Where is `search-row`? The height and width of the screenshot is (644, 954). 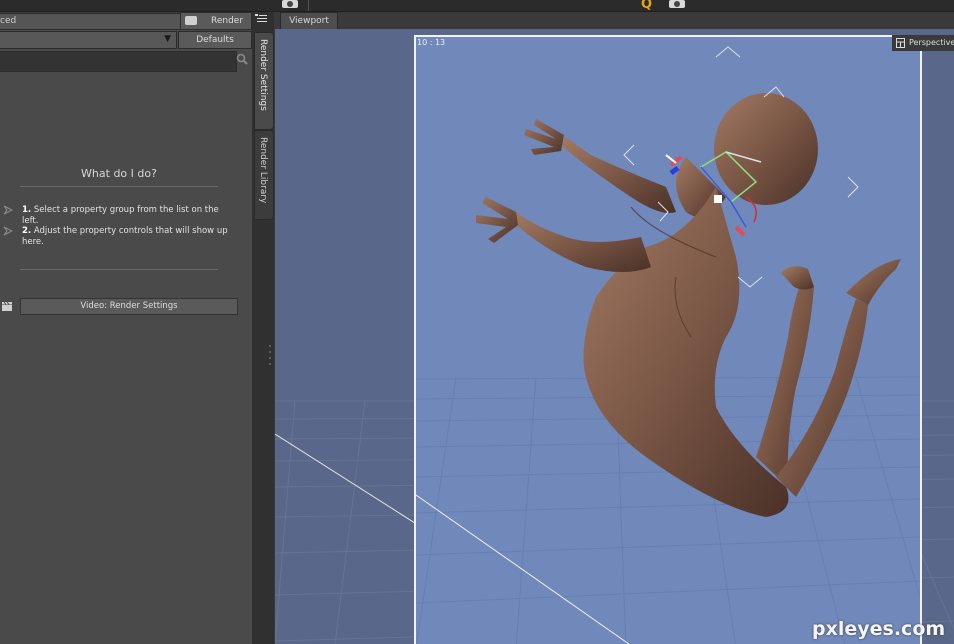
search-row is located at coordinates (126, 61).